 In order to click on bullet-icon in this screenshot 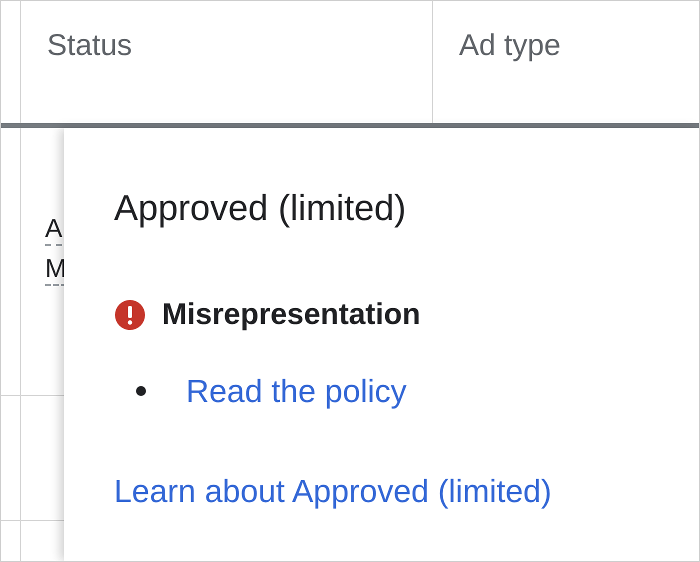, I will do `click(141, 391)`.